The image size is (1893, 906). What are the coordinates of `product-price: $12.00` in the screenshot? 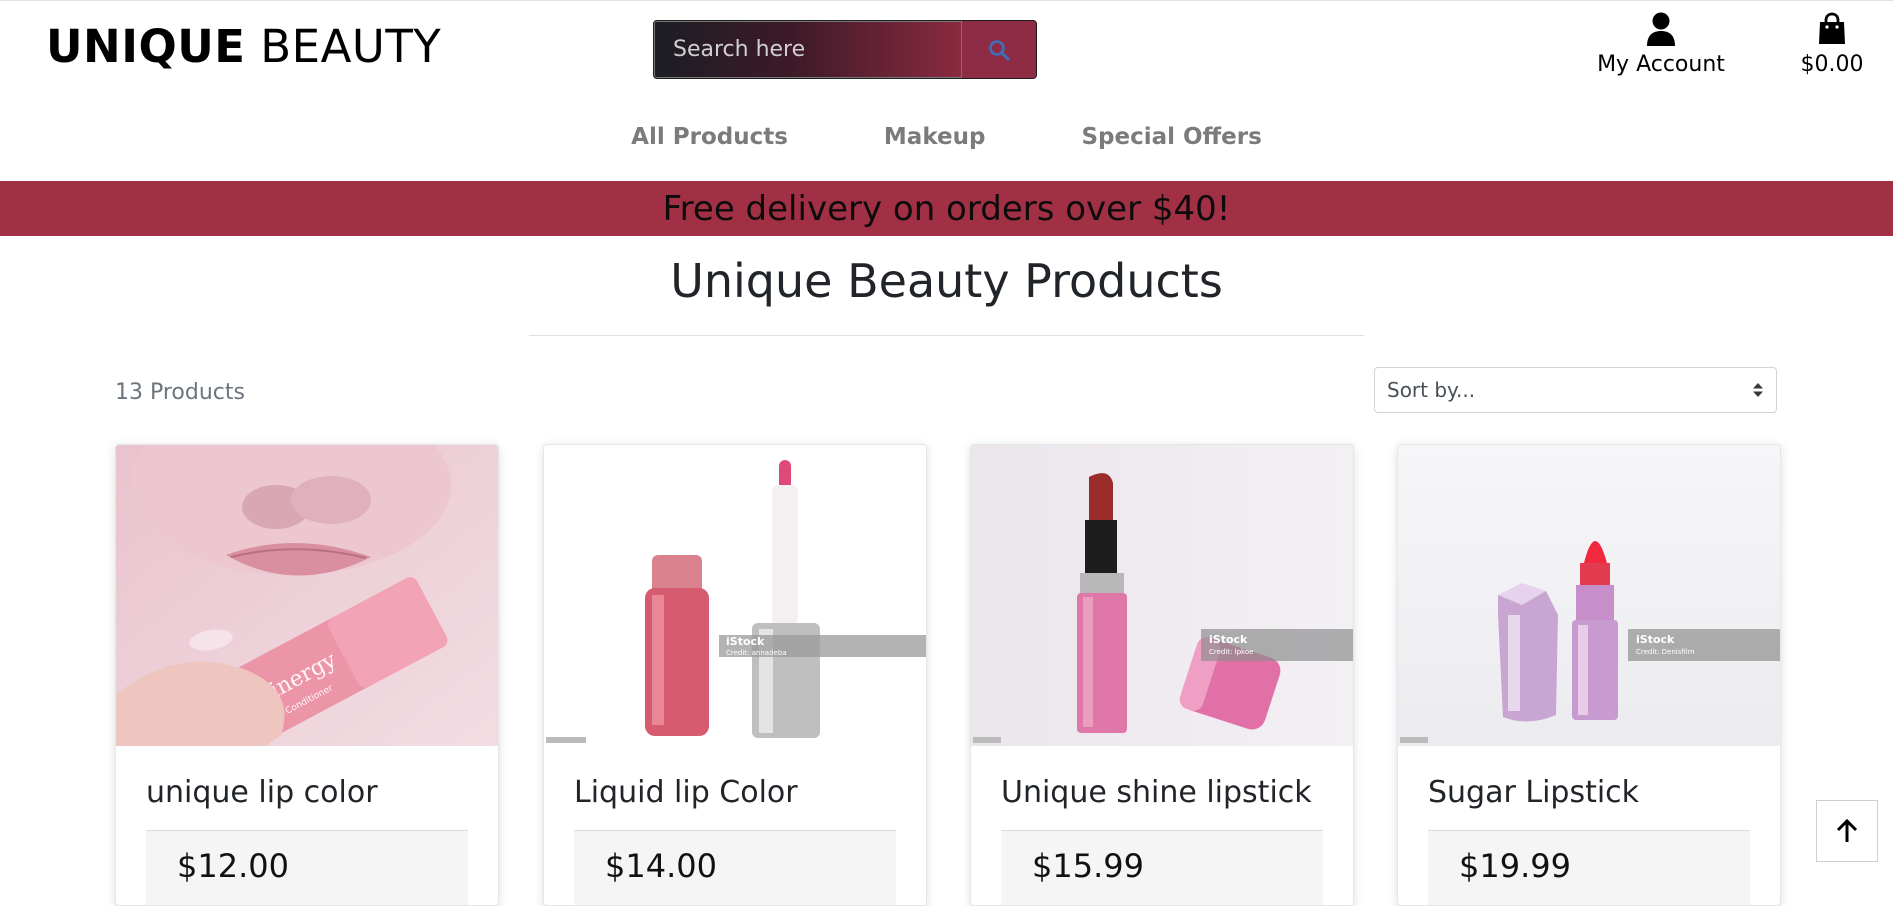 It's located at (233, 866).